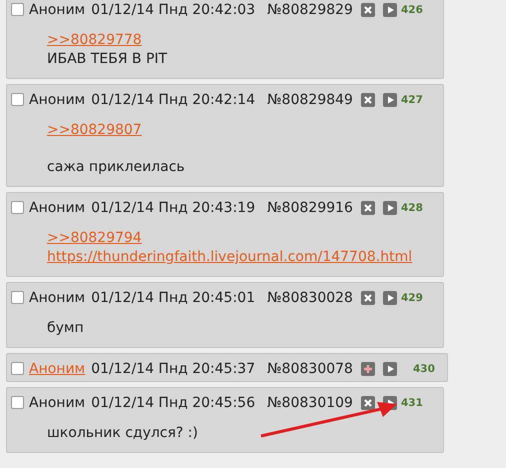 The height and width of the screenshot is (468, 506). Describe the element at coordinates (173, 298) in the screenshot. I see `post-date: 01/12/14 Пнд 20:45:01` at that location.